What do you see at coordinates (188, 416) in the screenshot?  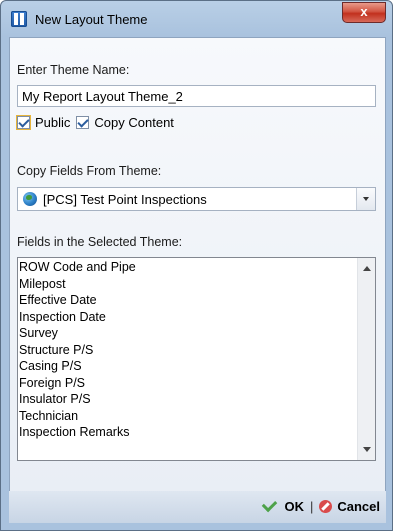 I see `list-item: Technician` at bounding box center [188, 416].